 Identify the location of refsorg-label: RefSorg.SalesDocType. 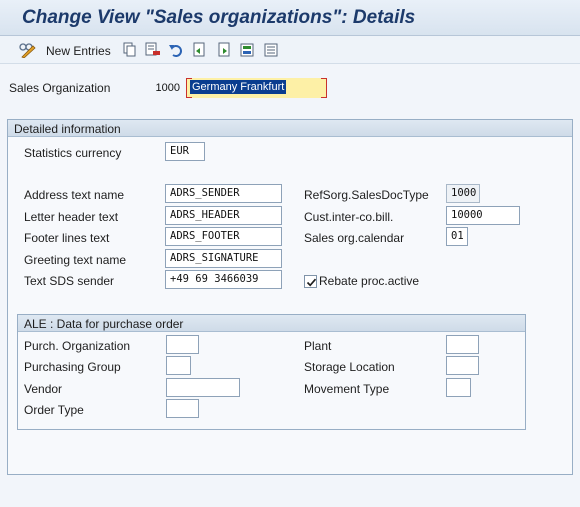
(366, 195).